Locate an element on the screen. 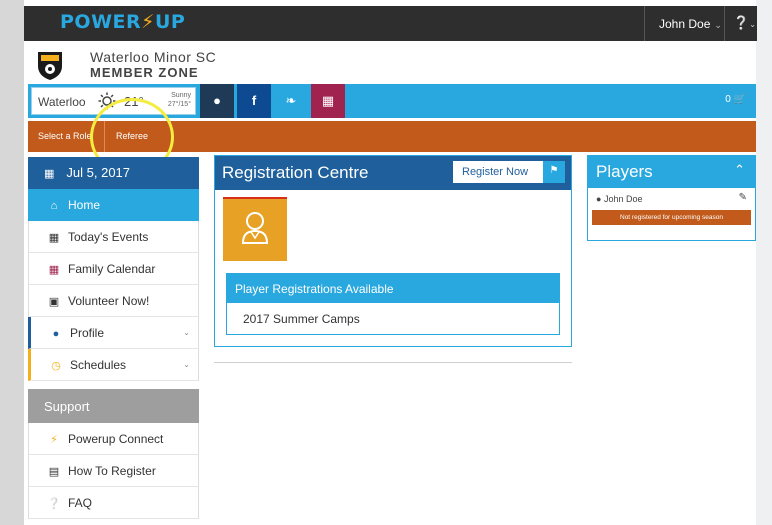 This screenshot has height=525, width=772. member-zone-title: MEMBER ZONE is located at coordinates (144, 72).